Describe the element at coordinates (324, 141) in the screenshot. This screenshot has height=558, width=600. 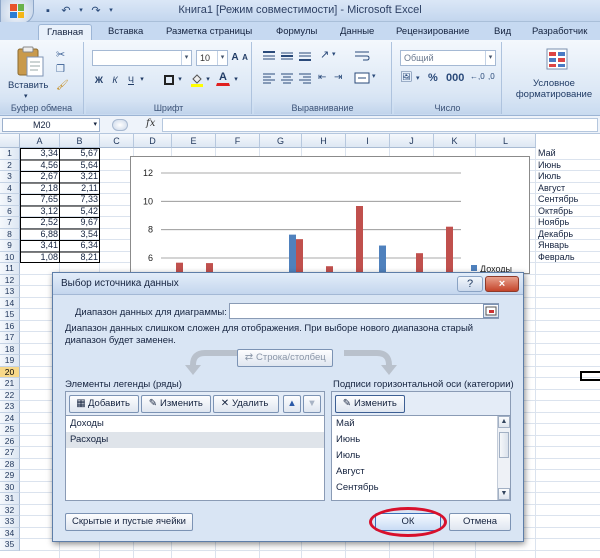
I see `column-header-h: H` at that location.